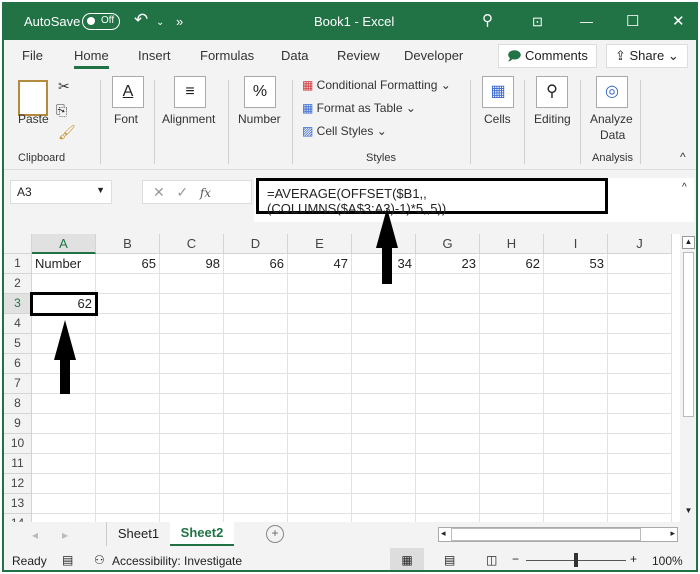 The height and width of the screenshot is (574, 700). Describe the element at coordinates (640, 364) in the screenshot. I see `cell-J6` at that location.